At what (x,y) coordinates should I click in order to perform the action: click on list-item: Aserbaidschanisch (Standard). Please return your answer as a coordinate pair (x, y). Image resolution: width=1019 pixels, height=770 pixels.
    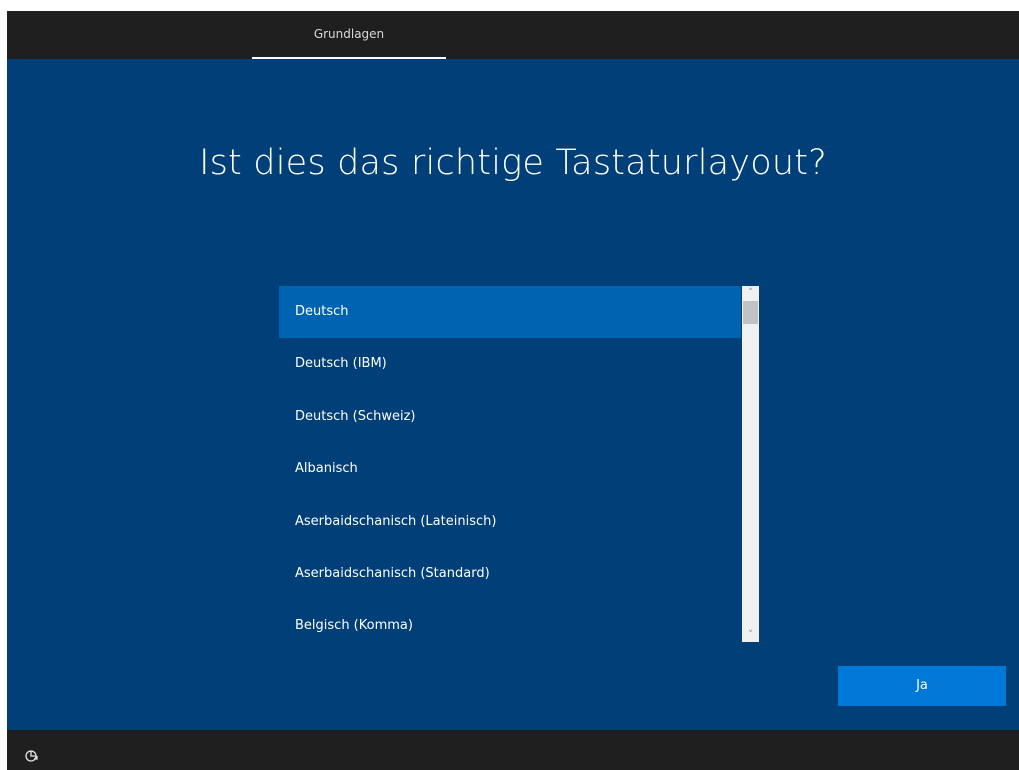
    Looking at the image, I should click on (510, 574).